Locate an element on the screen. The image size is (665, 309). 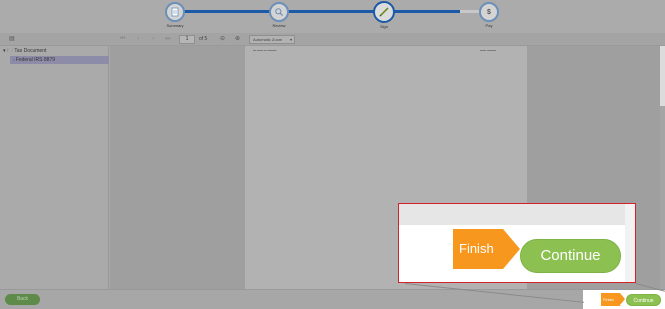
zoom-in-icon: ⊕ is located at coordinates (237, 39).